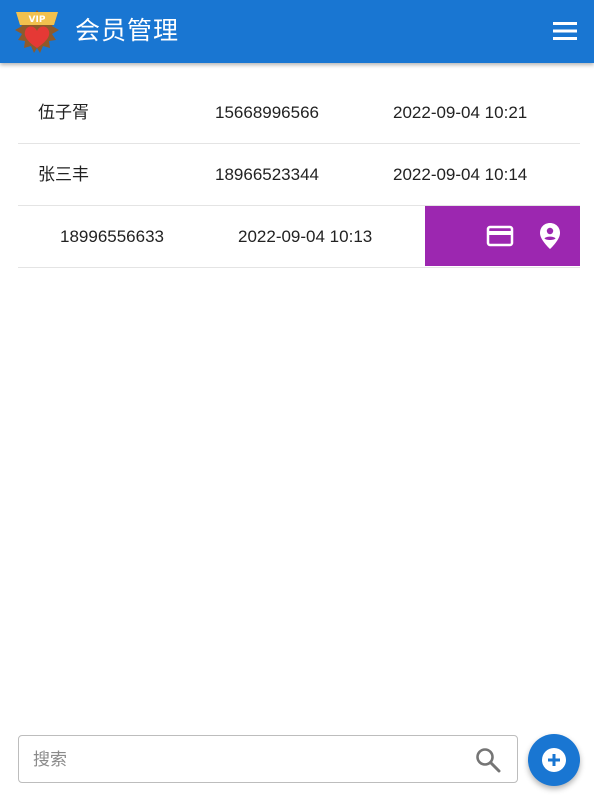  I want to click on row-swipe-actions, so click(502, 236).